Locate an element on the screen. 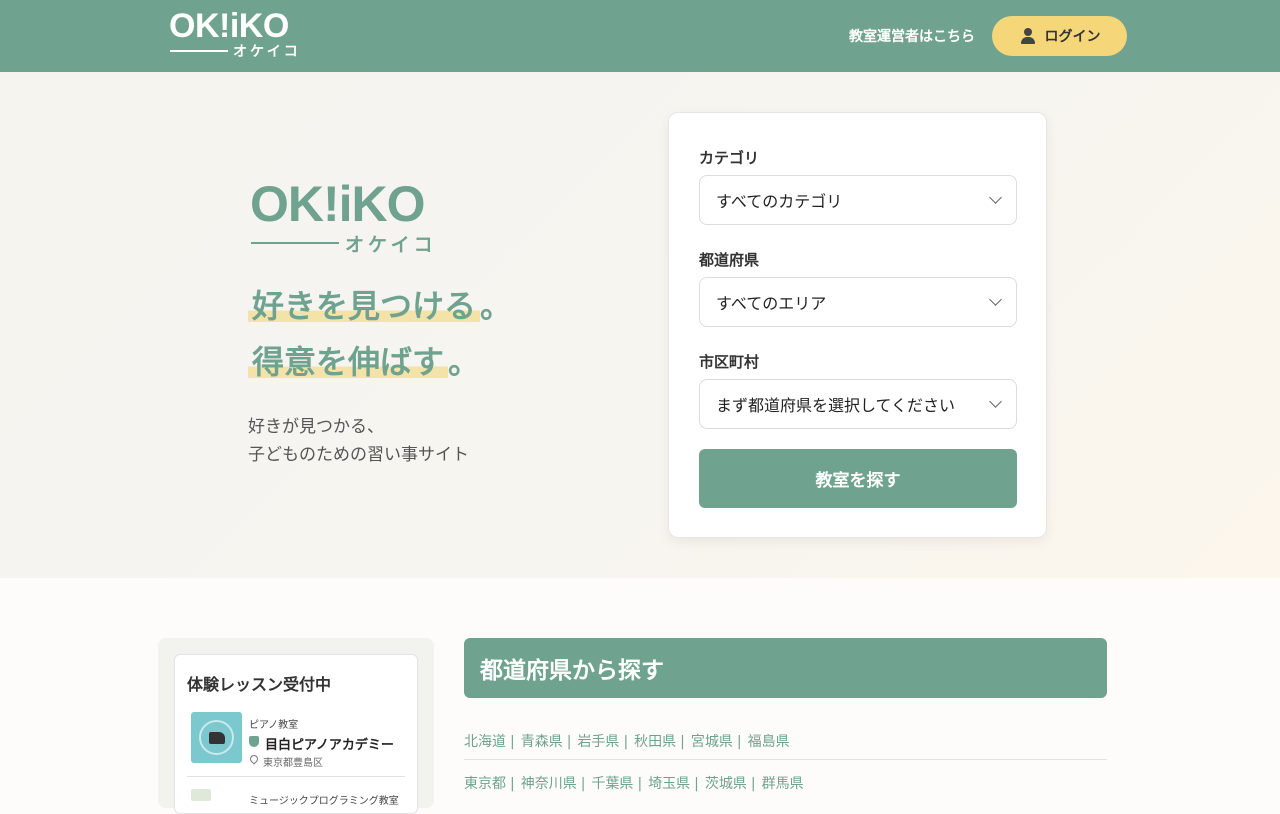  lesson-list-item: ピアノ教室 目白ピアノアカデミー 東京都豊島区 is located at coordinates (298, 740).